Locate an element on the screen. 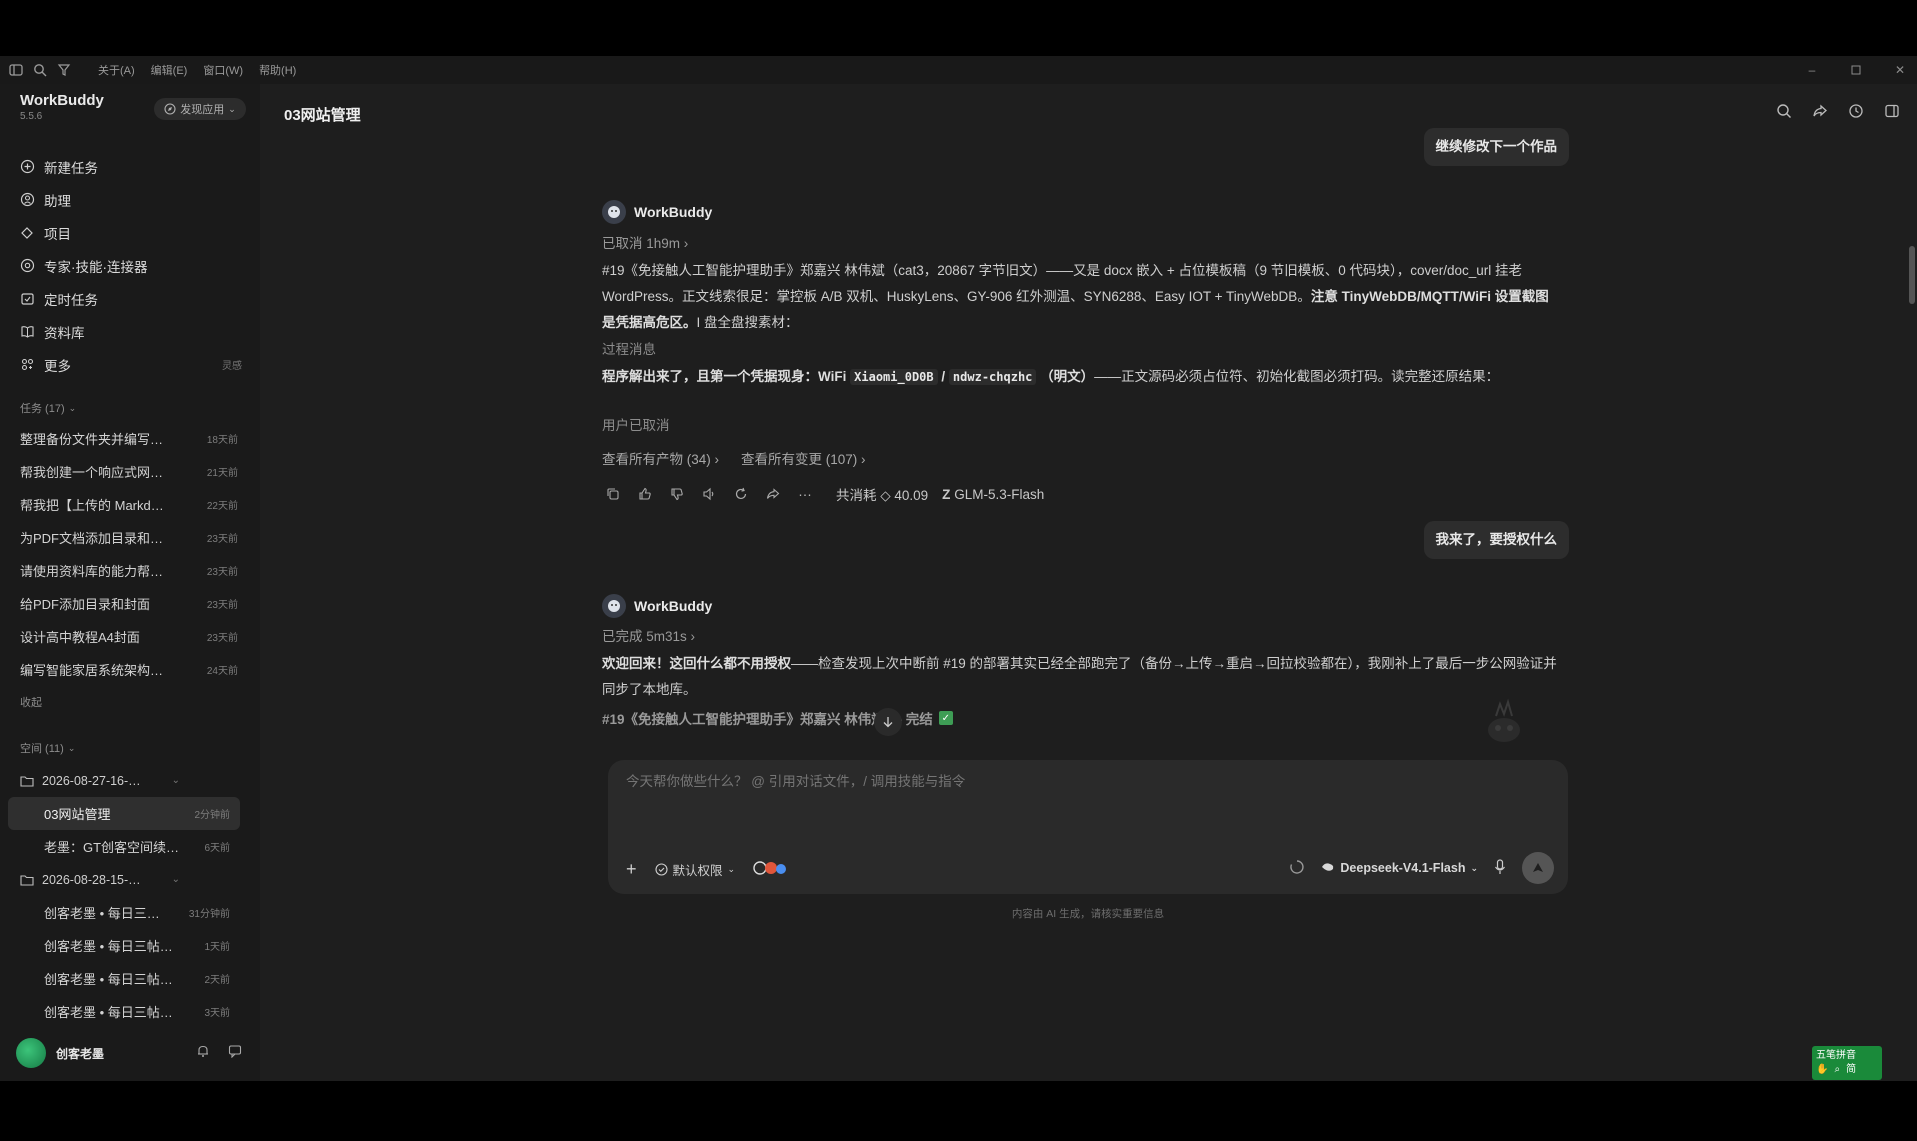 This screenshot has width=1917, height=1141. sidebar-item-label: 专家·技能·连接器 is located at coordinates (96, 267).